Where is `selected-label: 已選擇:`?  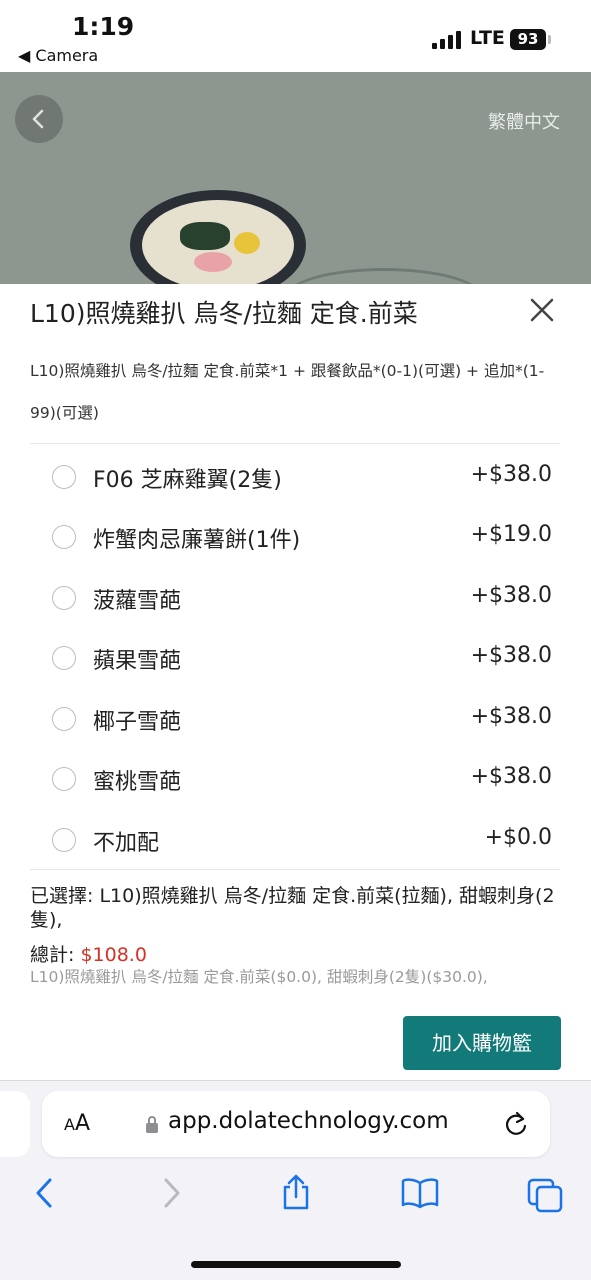
selected-label: 已選擇: is located at coordinates (62, 896).